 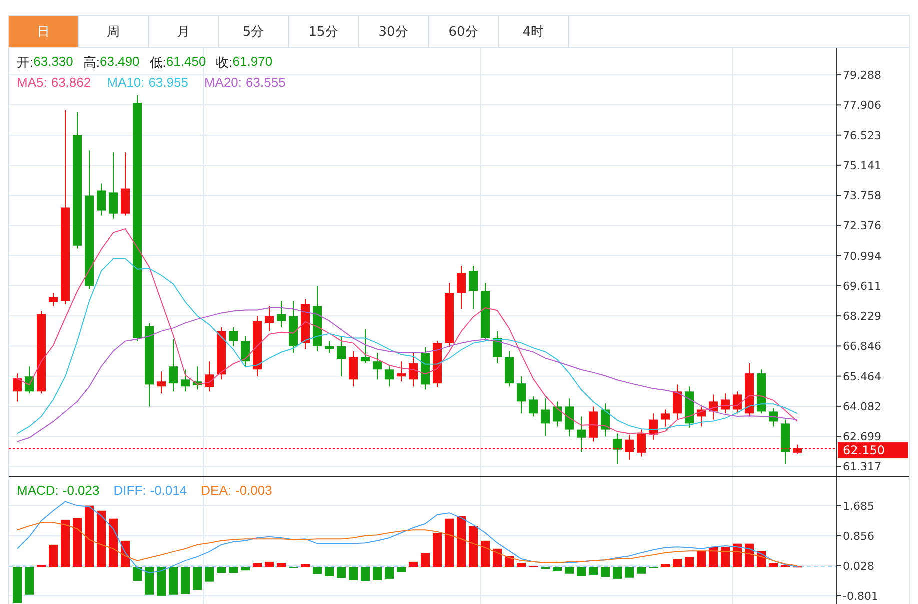 What do you see at coordinates (81, 490) in the screenshot?
I see `series-value: -0.023` at bounding box center [81, 490].